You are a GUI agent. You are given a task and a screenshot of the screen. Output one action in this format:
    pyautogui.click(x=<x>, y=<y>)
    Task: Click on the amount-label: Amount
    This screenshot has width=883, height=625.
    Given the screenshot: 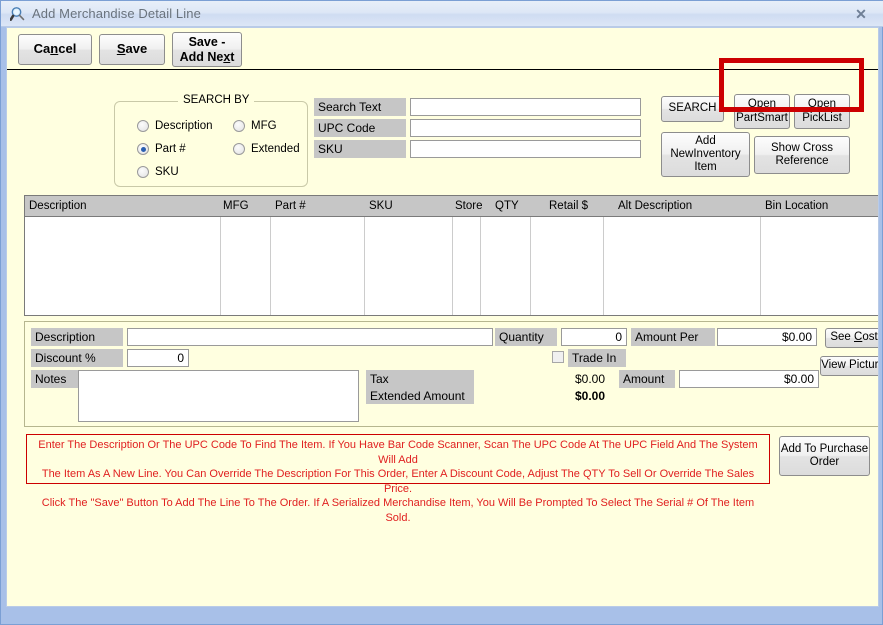 What is the action you would take?
    pyautogui.click(x=647, y=379)
    